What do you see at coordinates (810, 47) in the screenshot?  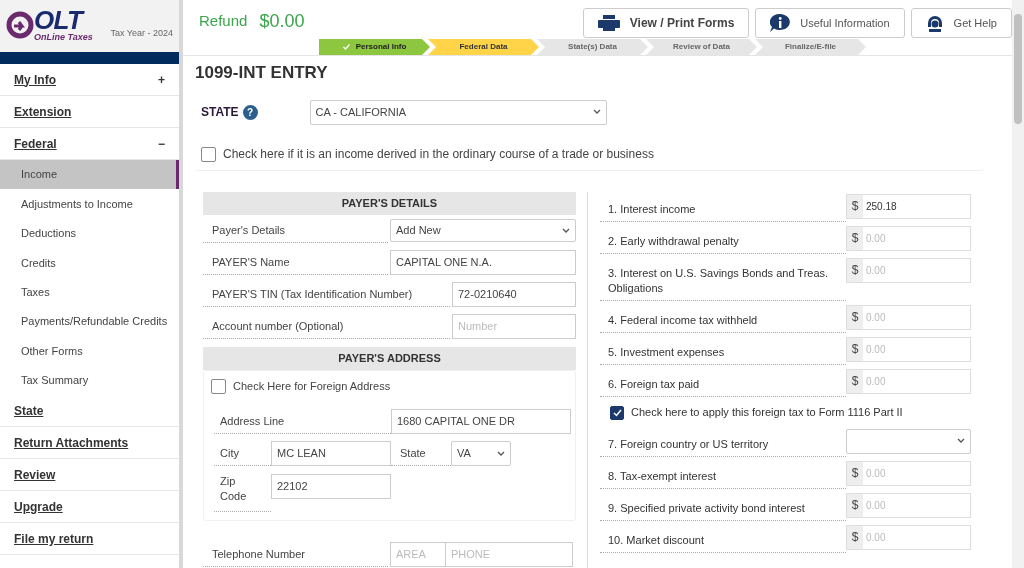 I see `progress-step: Finalize/E-file` at bounding box center [810, 47].